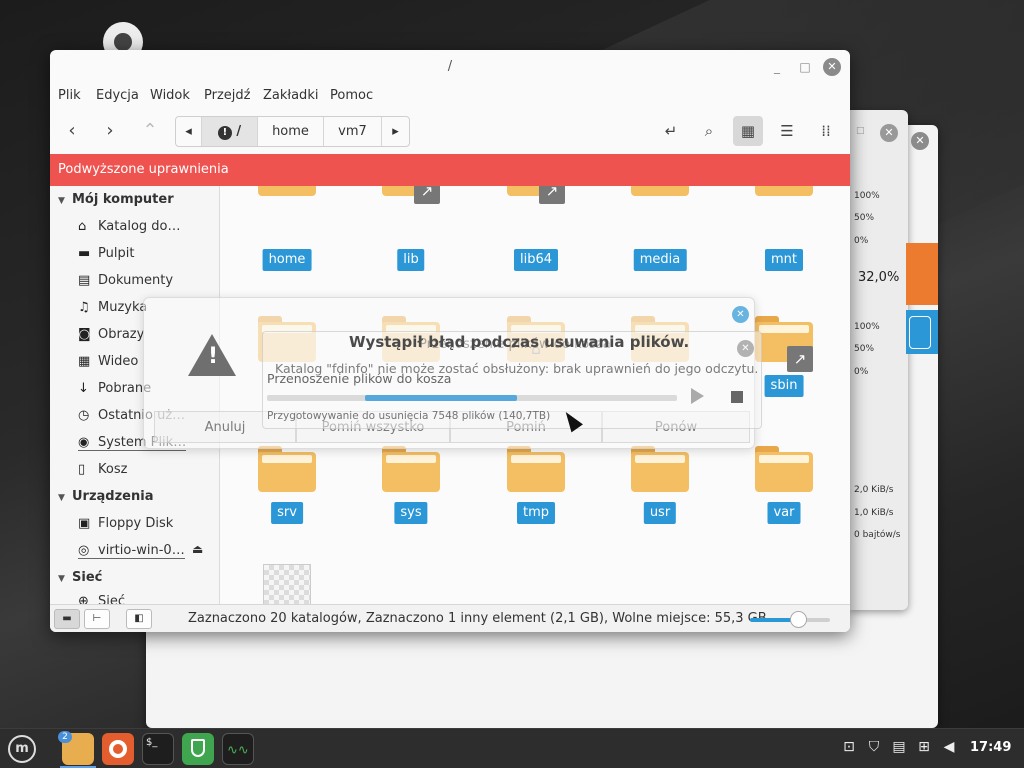 The image size is (1024, 768). What do you see at coordinates (990, 747) in the screenshot?
I see `clock: 17:49` at bounding box center [990, 747].